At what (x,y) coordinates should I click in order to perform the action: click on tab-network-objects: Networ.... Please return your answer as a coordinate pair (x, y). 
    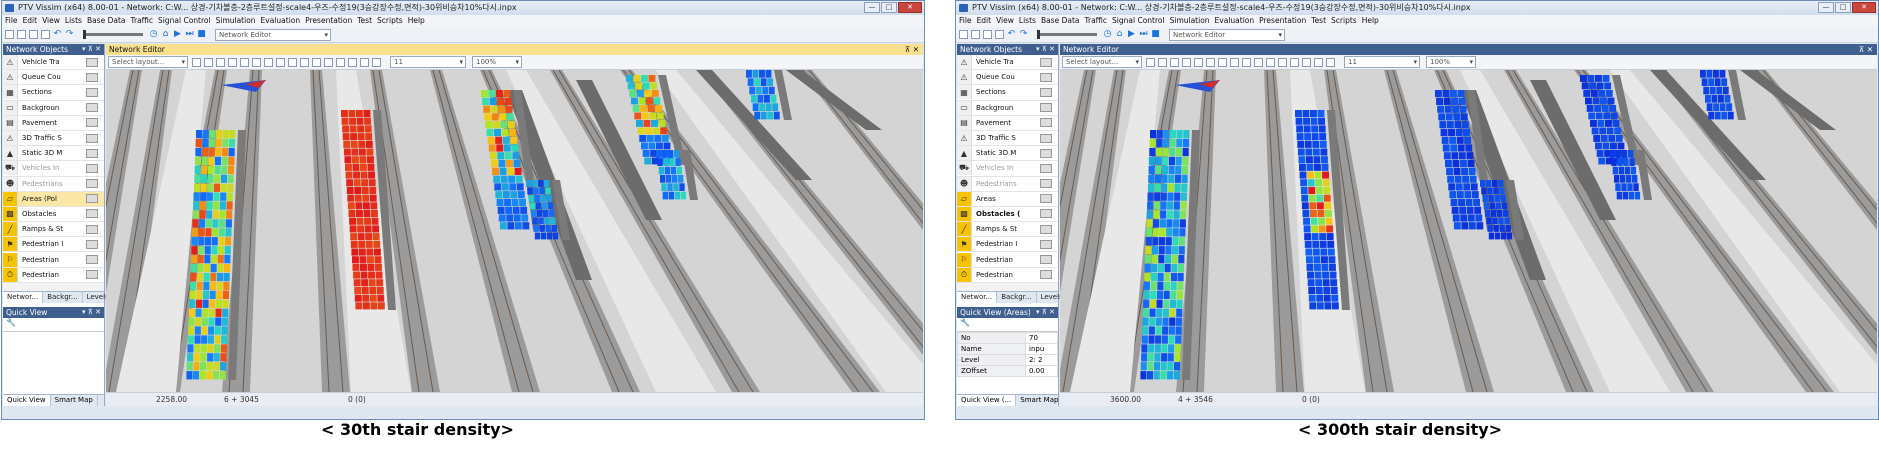
    Looking at the image, I should click on (23, 297).